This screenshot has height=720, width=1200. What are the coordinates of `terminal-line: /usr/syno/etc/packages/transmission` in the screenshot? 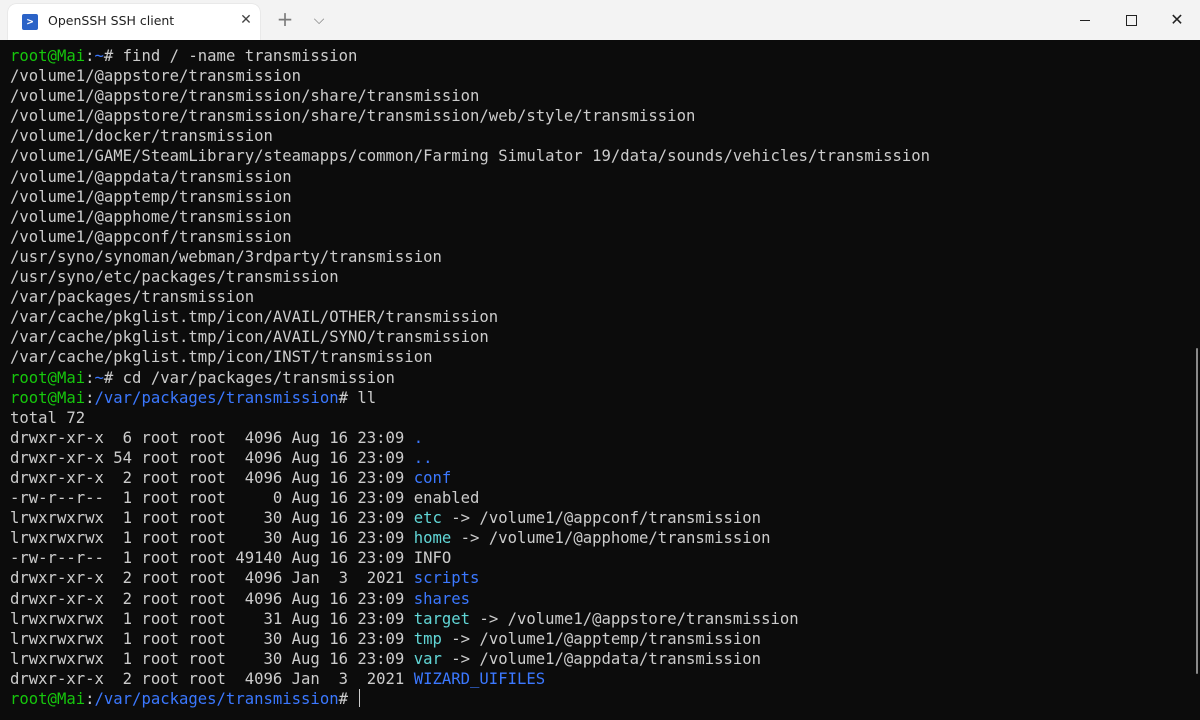 It's located at (599, 277).